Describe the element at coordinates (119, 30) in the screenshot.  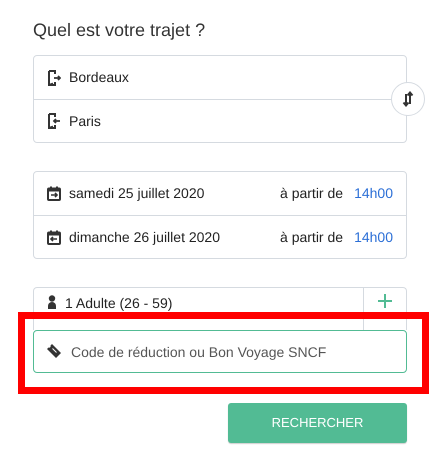
I see `section-title: Quel est votre trajet ?` at that location.